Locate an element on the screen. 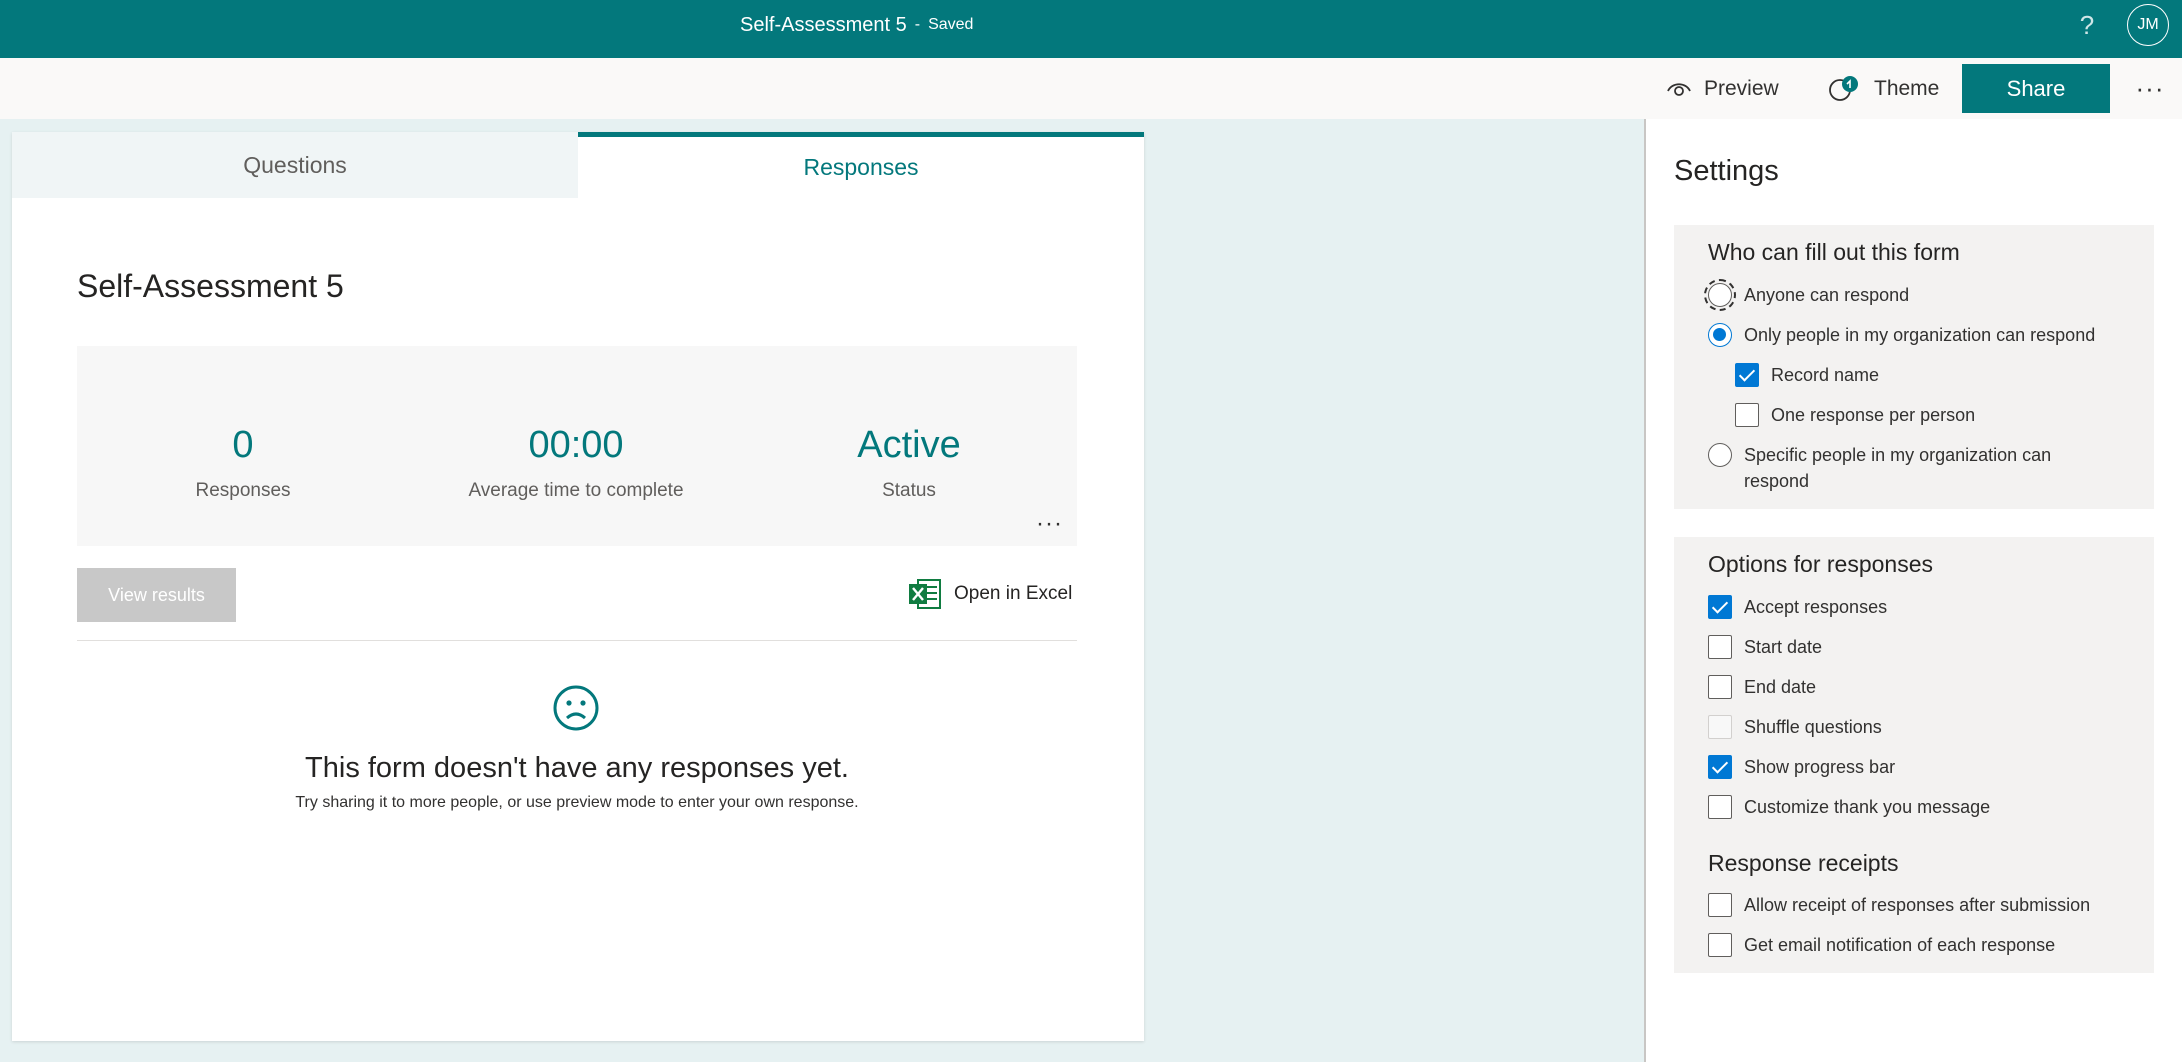 This screenshot has width=2182, height=1062. progress-bar-option: Show progress bar is located at coordinates (1801, 767).